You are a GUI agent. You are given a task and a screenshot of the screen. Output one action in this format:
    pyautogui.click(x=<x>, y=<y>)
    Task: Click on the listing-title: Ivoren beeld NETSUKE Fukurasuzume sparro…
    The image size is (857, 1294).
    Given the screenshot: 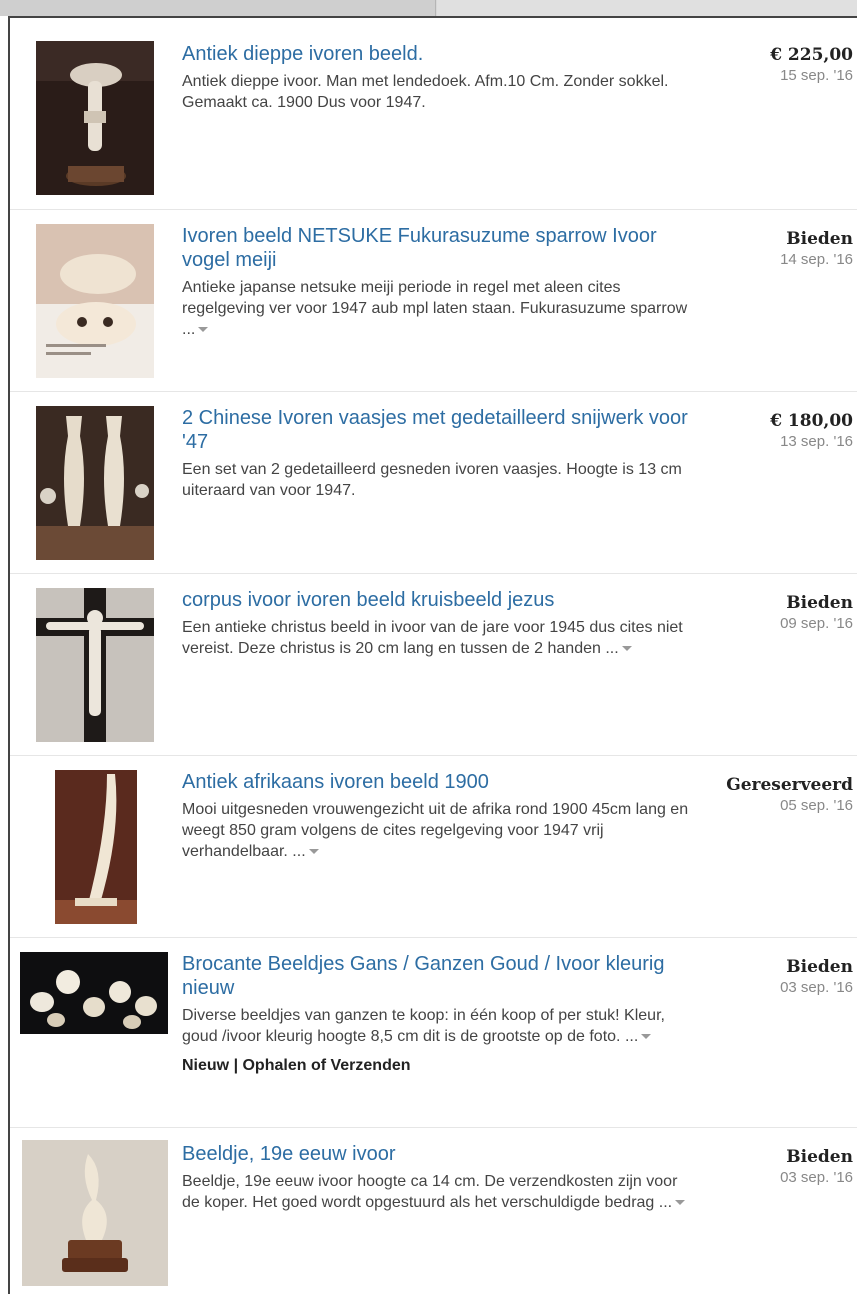 What is the action you would take?
    pyautogui.click(x=437, y=248)
    